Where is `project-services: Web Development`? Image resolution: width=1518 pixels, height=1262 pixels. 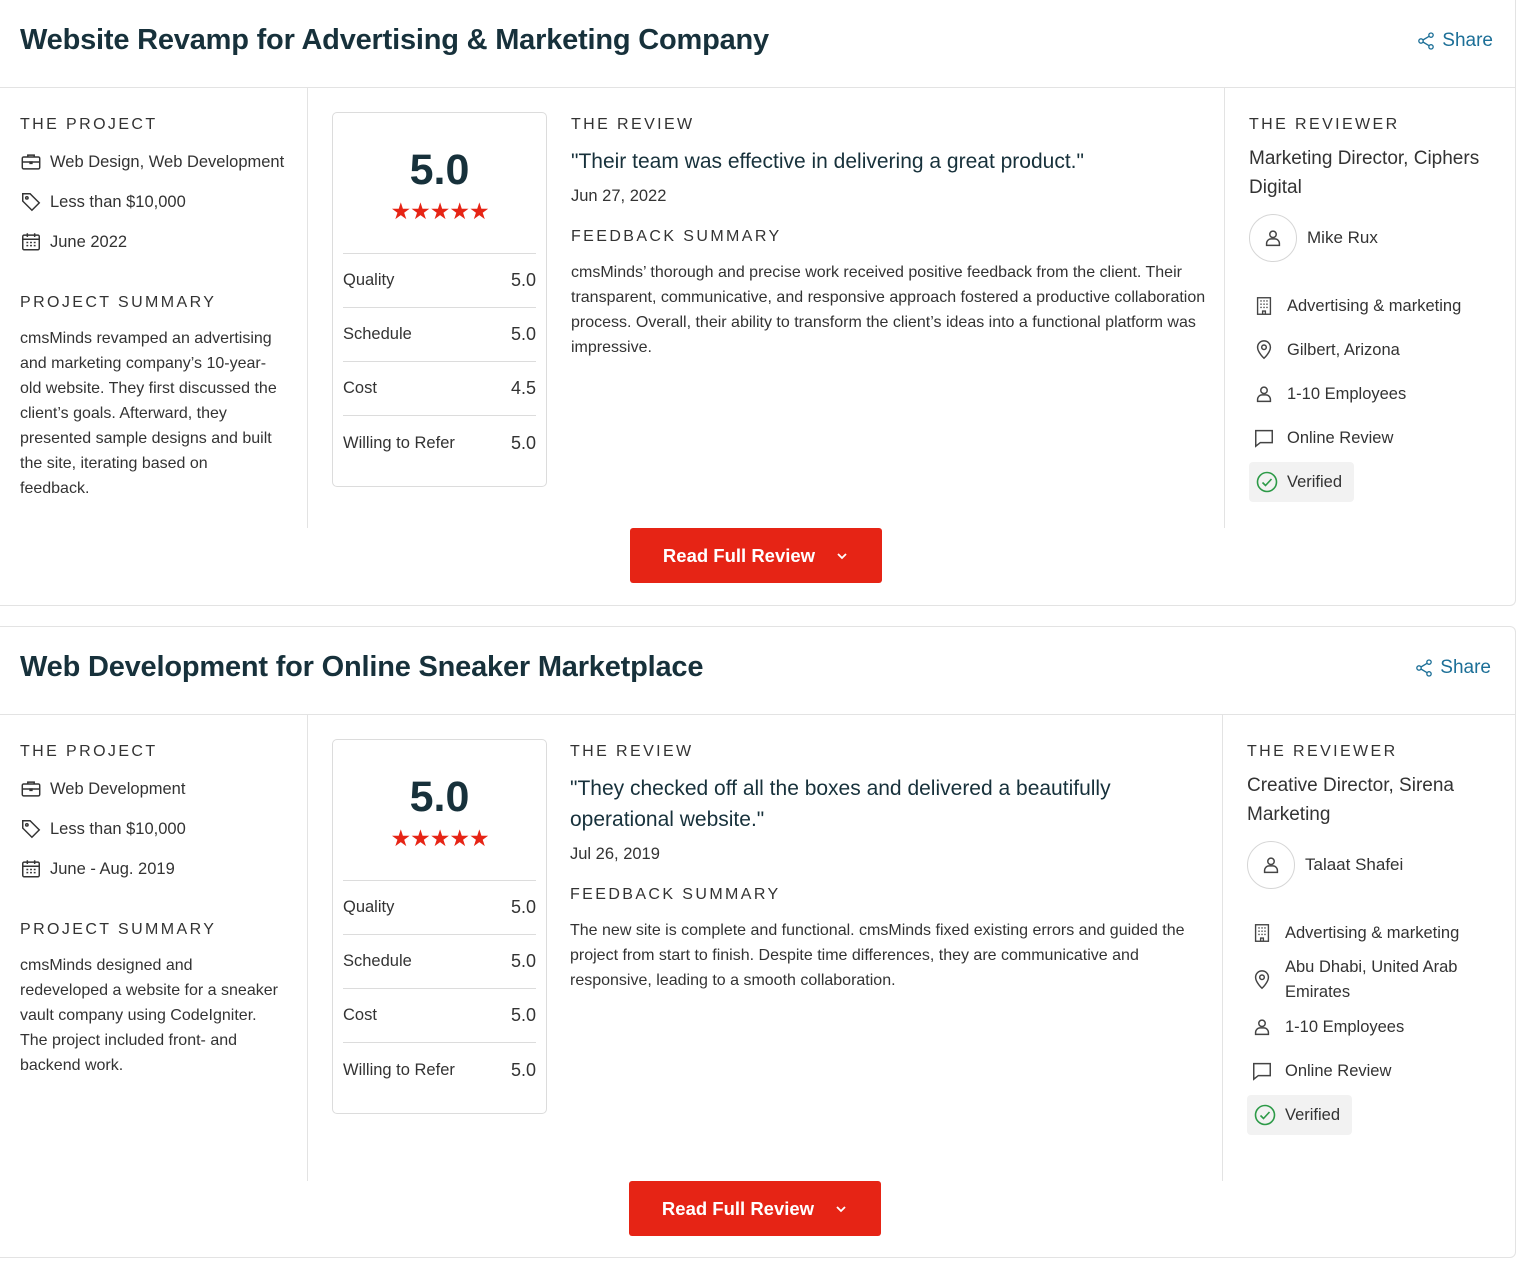 project-services: Web Development is located at coordinates (160, 789).